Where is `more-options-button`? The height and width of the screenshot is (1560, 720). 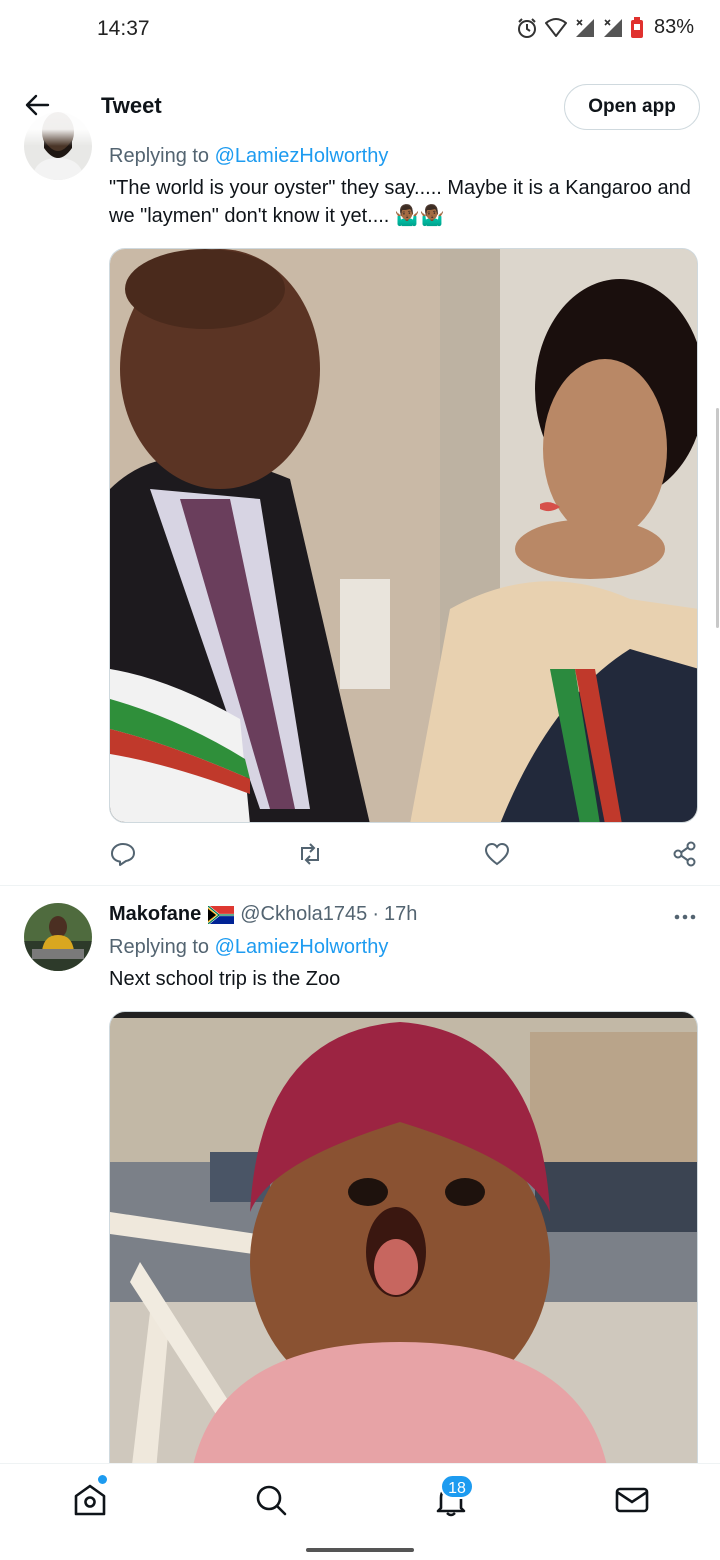
more-options-button is located at coordinates (685, 917).